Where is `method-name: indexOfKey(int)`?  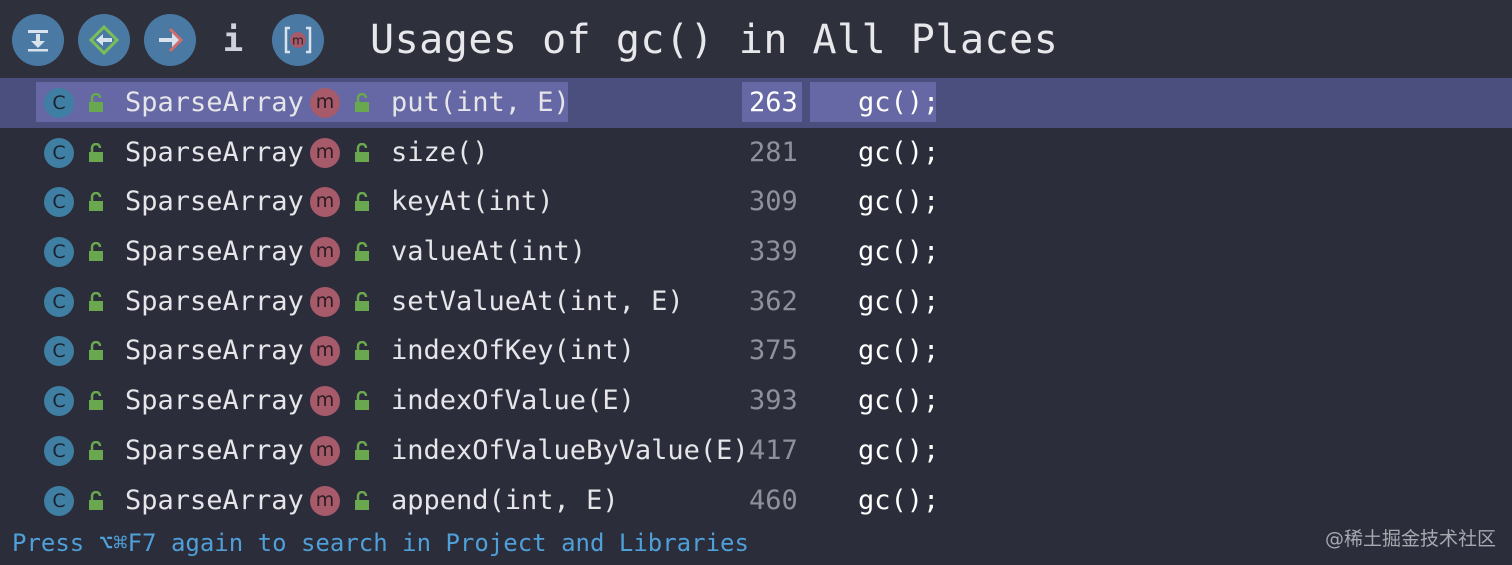
method-name: indexOfKey(int) is located at coordinates (513, 351).